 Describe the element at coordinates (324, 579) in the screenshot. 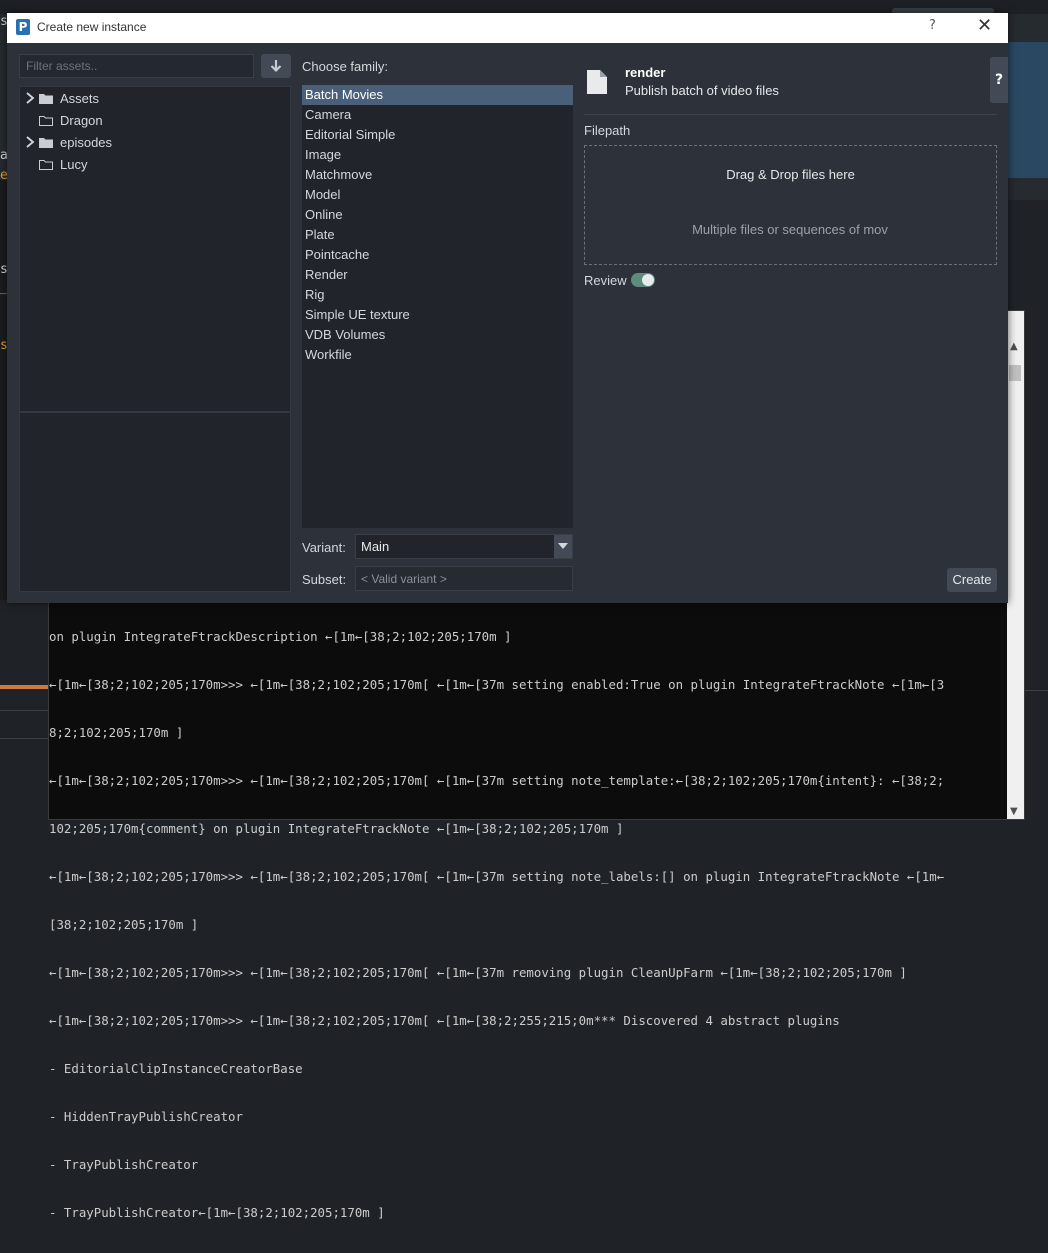

I see `subset-label: Subset:` at that location.